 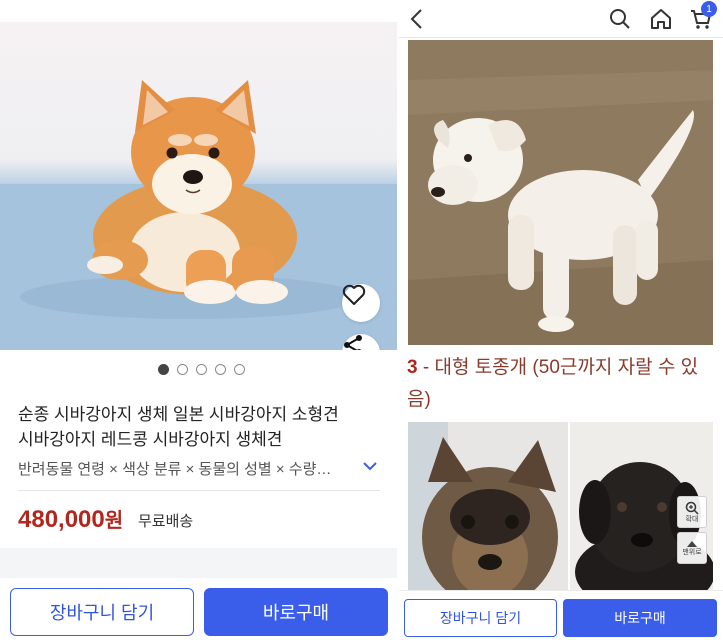 What do you see at coordinates (709, 9) in the screenshot?
I see `cart-count-badge: 1` at bounding box center [709, 9].